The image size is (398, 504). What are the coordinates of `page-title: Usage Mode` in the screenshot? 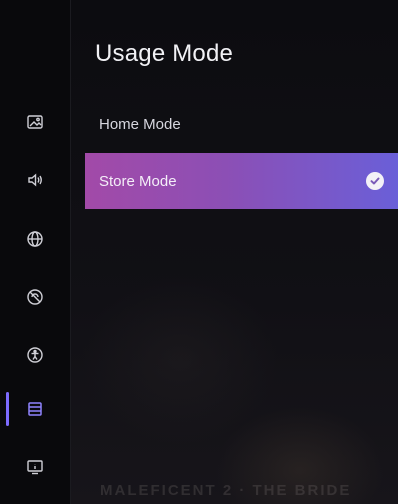 It's located at (164, 53).